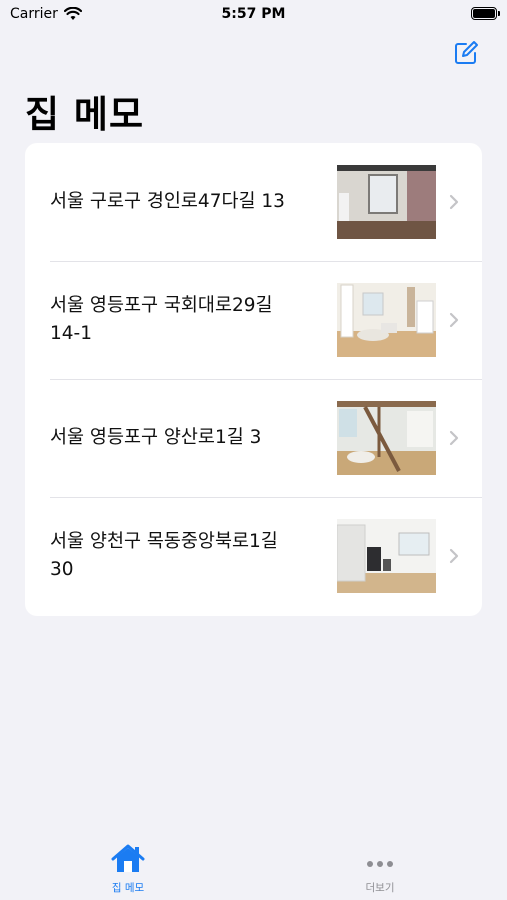 This screenshot has height=900, width=507. What do you see at coordinates (466, 53) in the screenshot?
I see `compose-icon` at bounding box center [466, 53].